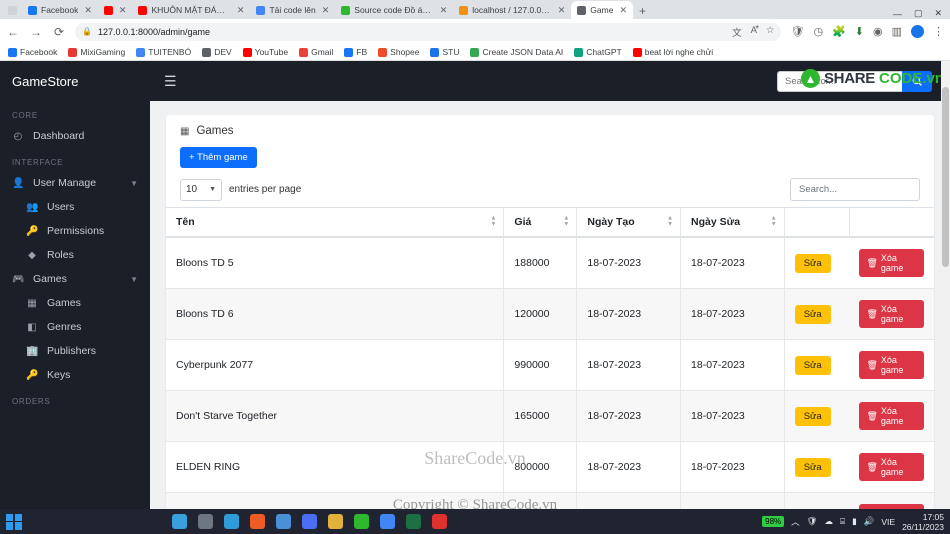 This screenshot has height=534, width=950. What do you see at coordinates (732, 222) in the screenshot?
I see `column-header: Ngày Sửa ▲ ▼` at bounding box center [732, 222].